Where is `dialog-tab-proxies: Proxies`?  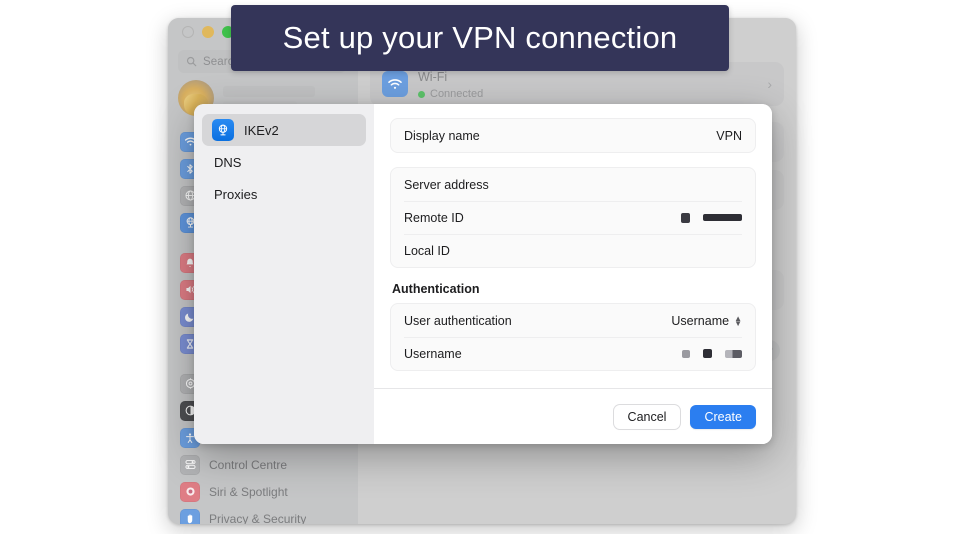 dialog-tab-proxies: Proxies is located at coordinates (284, 194).